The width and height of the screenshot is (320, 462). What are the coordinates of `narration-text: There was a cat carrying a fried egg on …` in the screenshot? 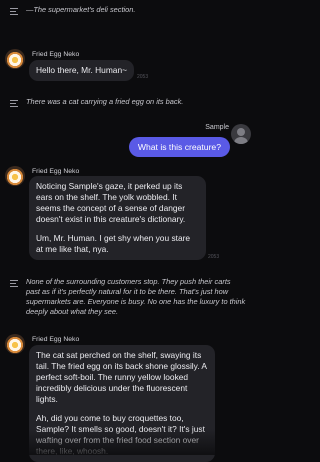 It's located at (105, 101).